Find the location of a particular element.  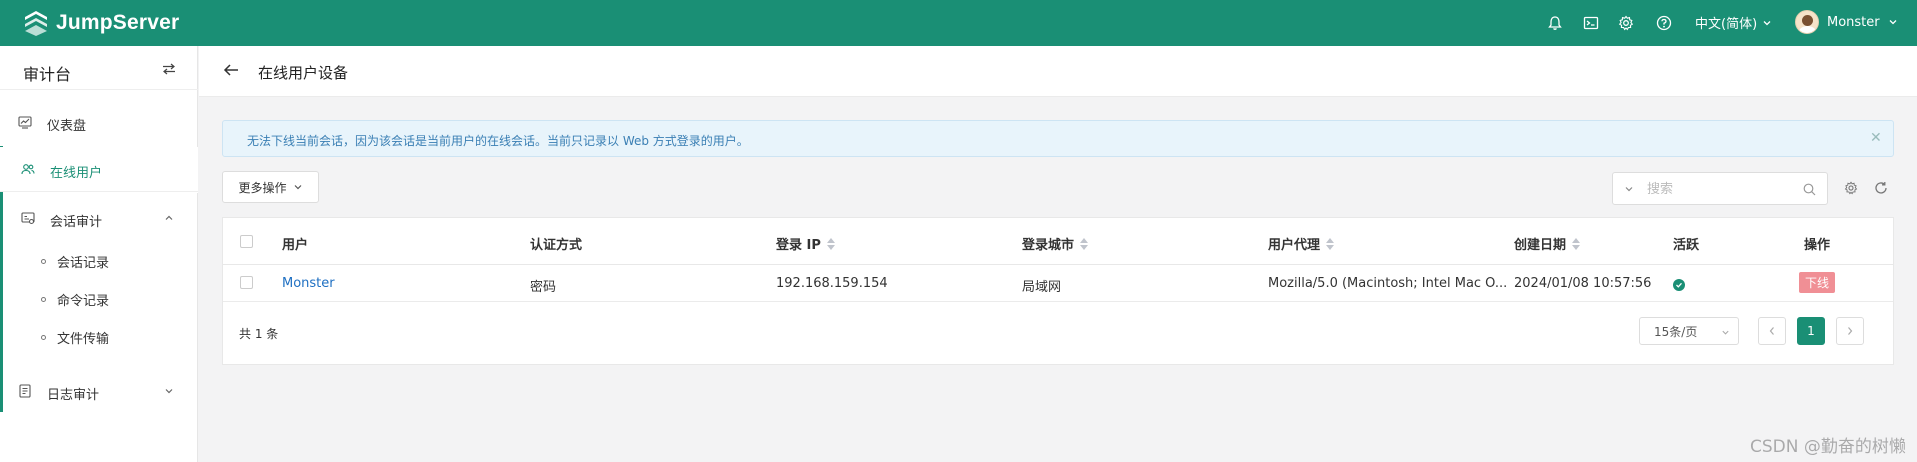

sidebar: 审计台 仪表盘 在线用户 会话审计 会话记录 命令记录 文件传输 日志审计 is located at coordinates (99, 254).